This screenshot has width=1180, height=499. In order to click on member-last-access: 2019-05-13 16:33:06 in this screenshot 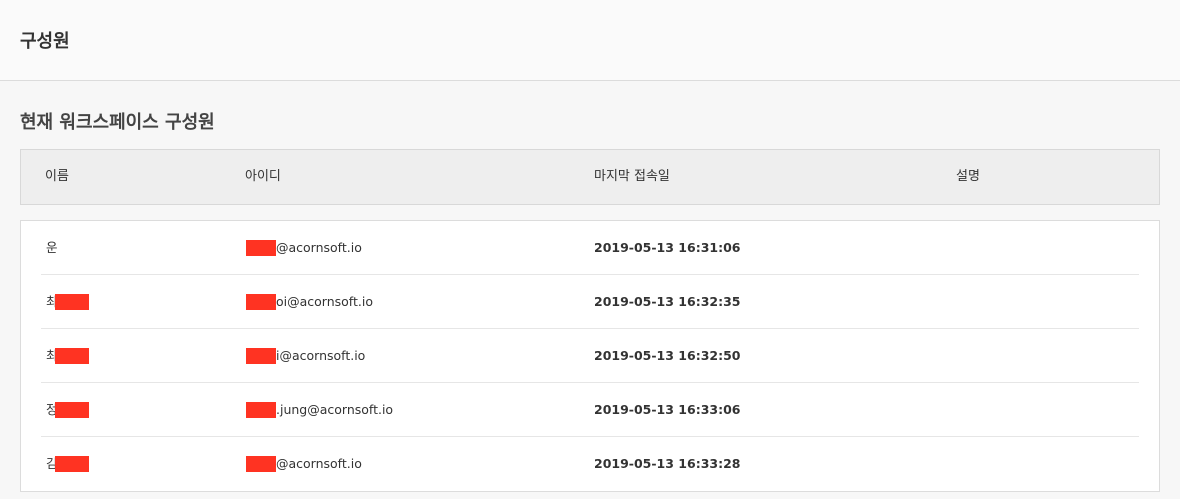, I will do `click(667, 409)`.